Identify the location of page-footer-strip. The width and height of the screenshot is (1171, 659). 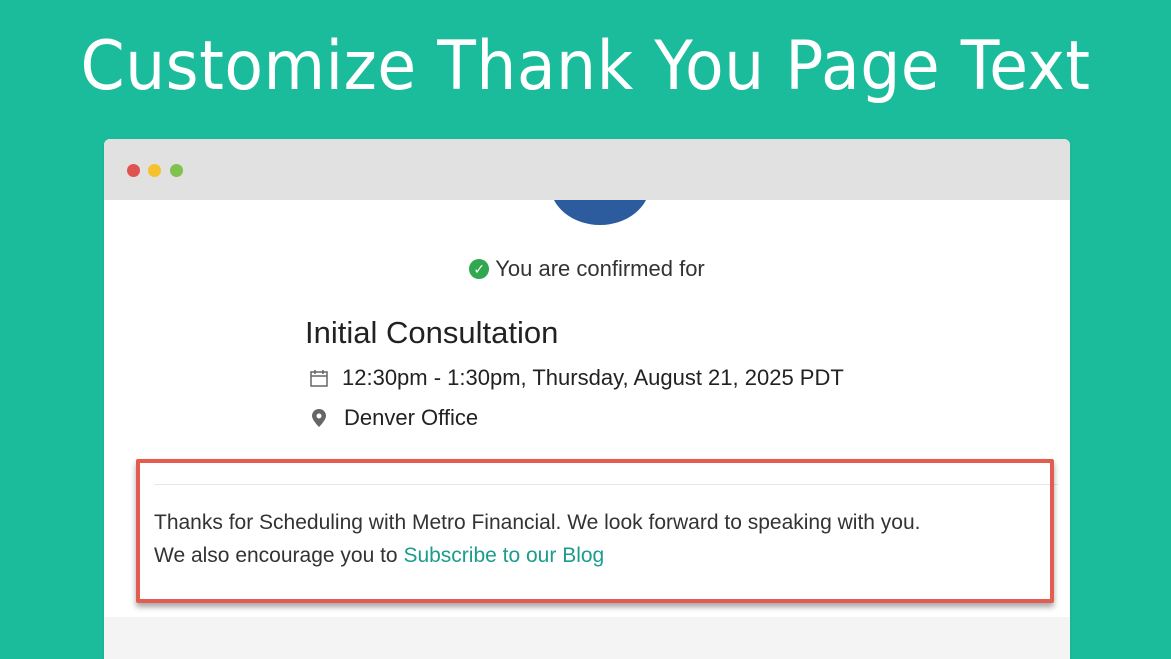
(587, 638).